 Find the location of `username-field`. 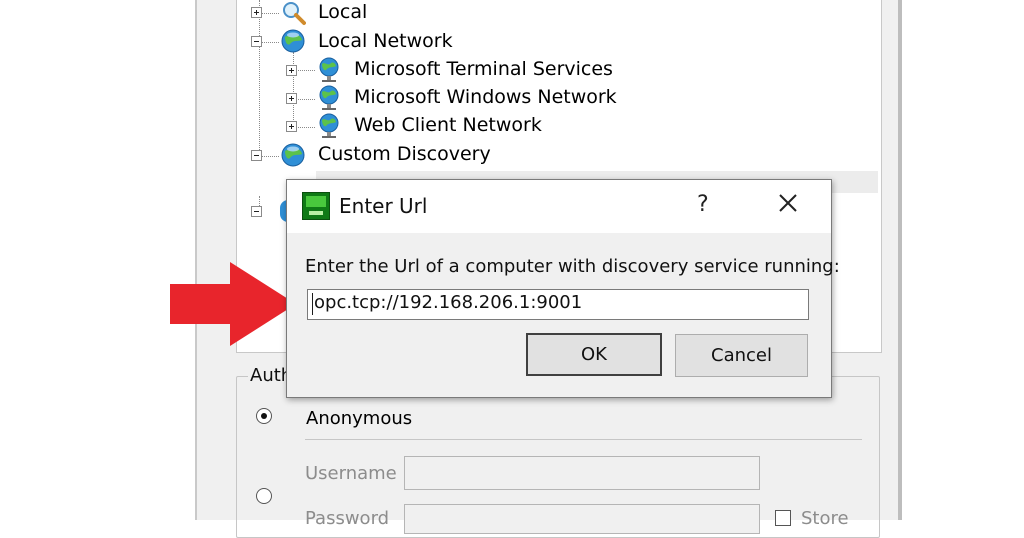

username-field is located at coordinates (582, 473).